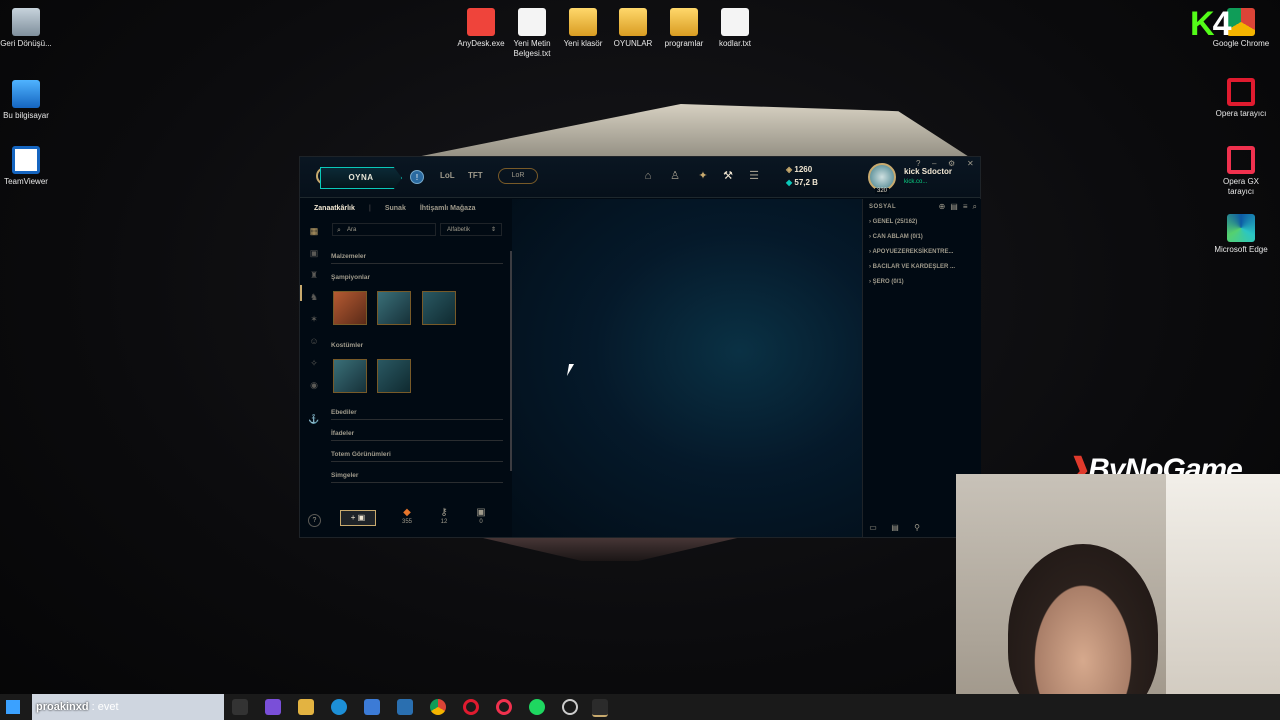  I want to click on orange-essence-icon: ◆, so click(407, 512).